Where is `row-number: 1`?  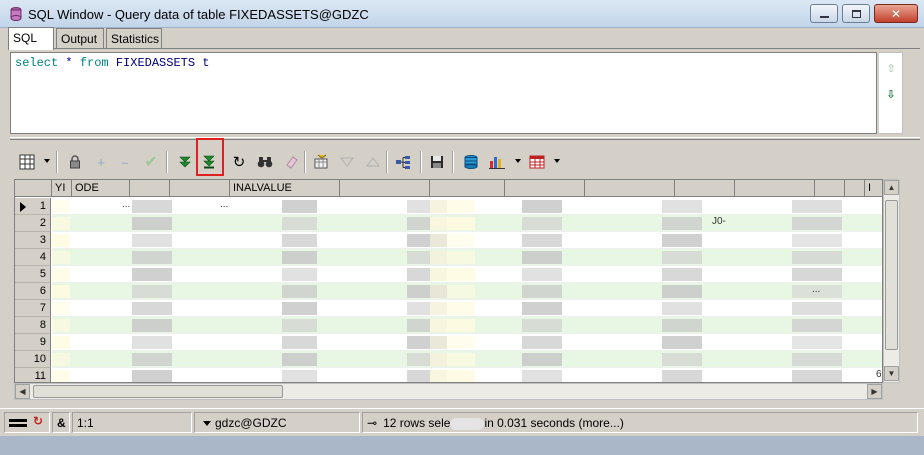 row-number: 1 is located at coordinates (33, 206).